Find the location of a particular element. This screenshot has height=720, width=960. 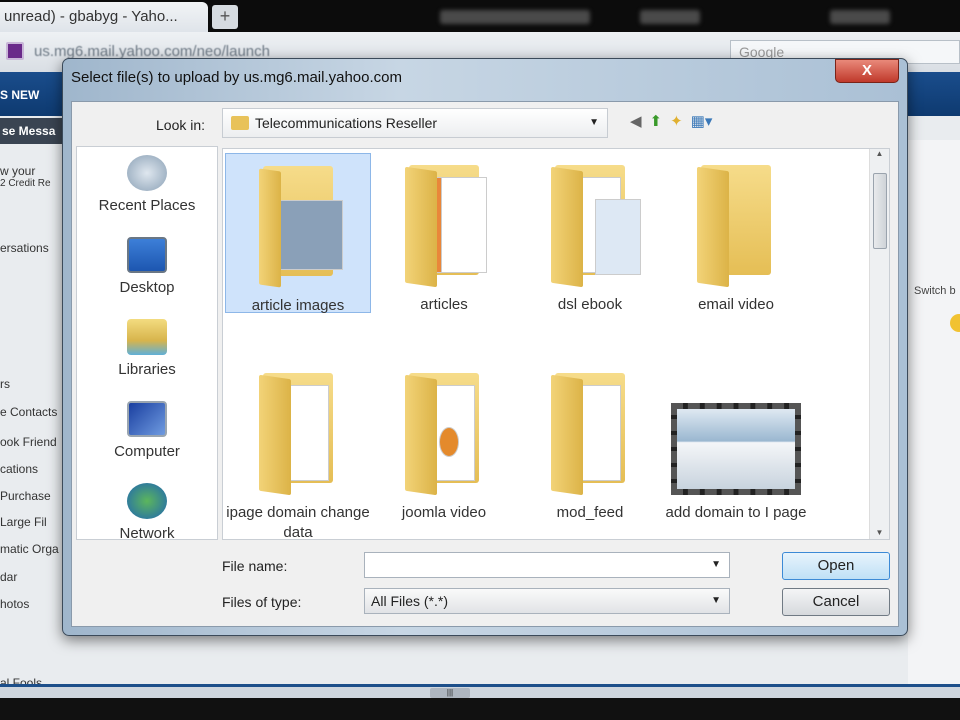

nav-item: ook Friend is located at coordinates (28, 442).